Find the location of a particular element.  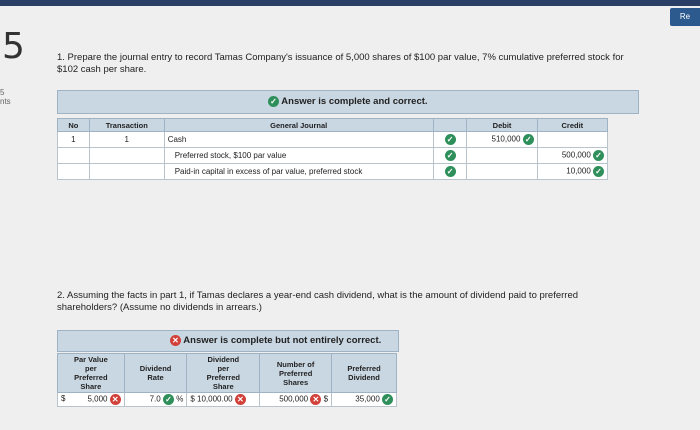

part1-prompt-line2: $102 cash per share. is located at coordinates (102, 69).